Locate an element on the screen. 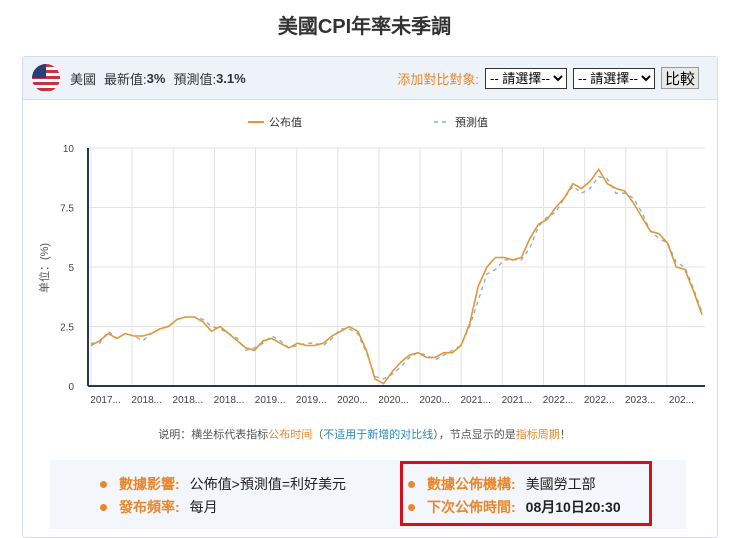 Image resolution: width=729 pixels, height=538 pixels. y-tick-label: 2.5 is located at coordinates (67, 328).